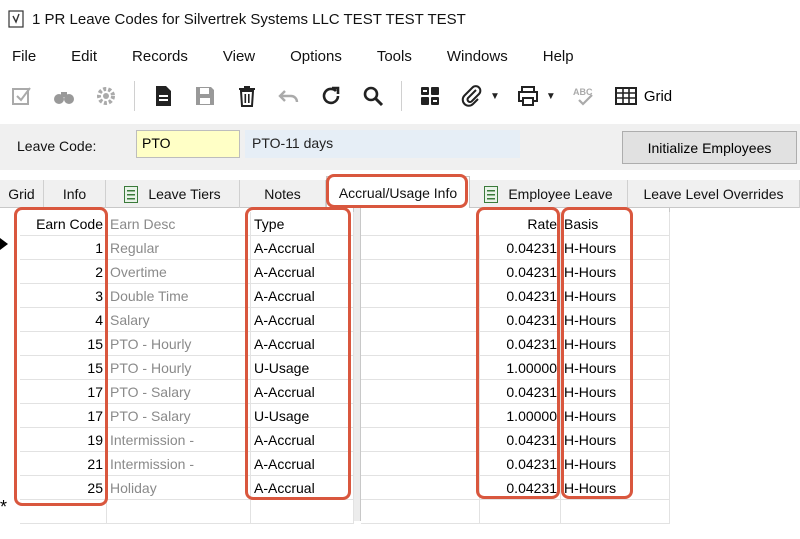 The width and height of the screenshot is (800, 539). What do you see at coordinates (283, 194) in the screenshot?
I see `tab-notes: Notes` at bounding box center [283, 194].